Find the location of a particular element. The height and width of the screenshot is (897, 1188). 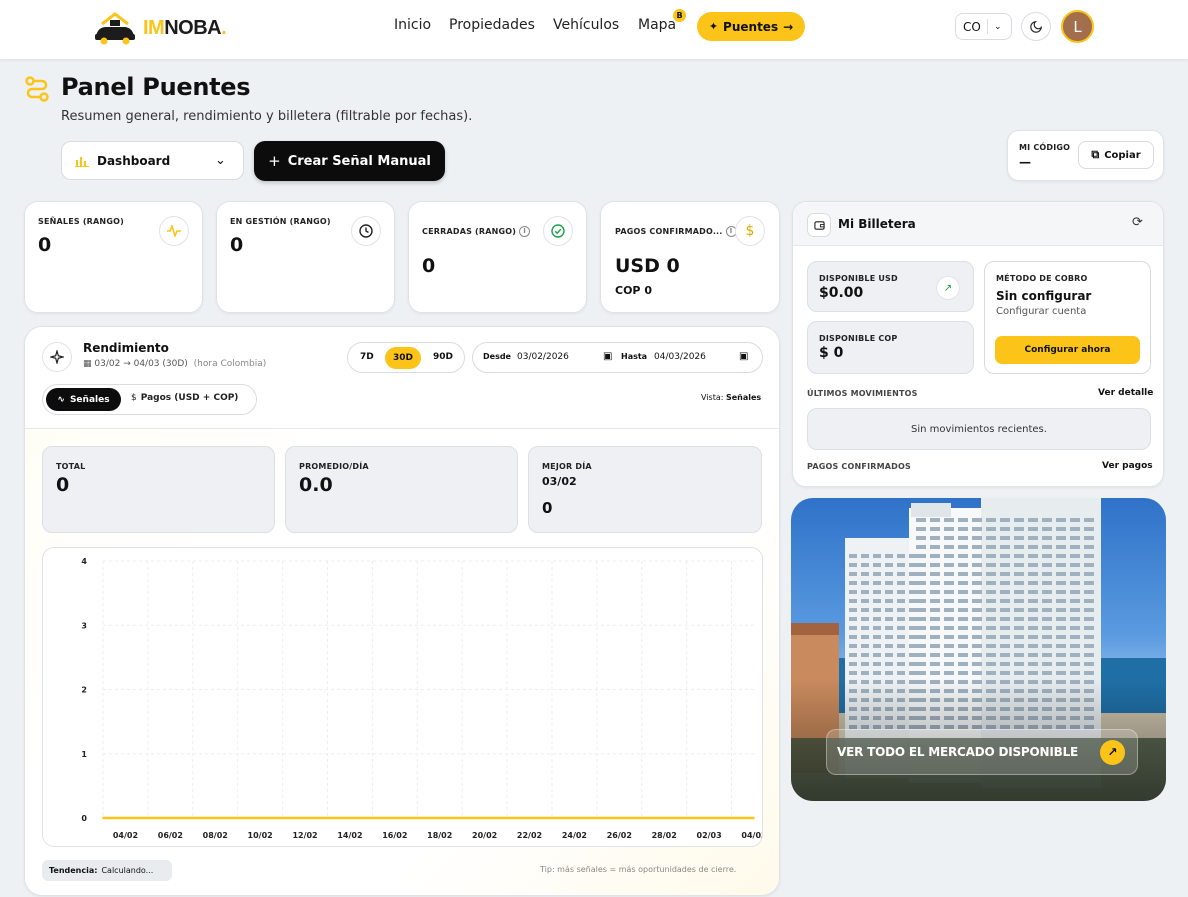

refresh-icon: ⟳ is located at coordinates (1137, 222).